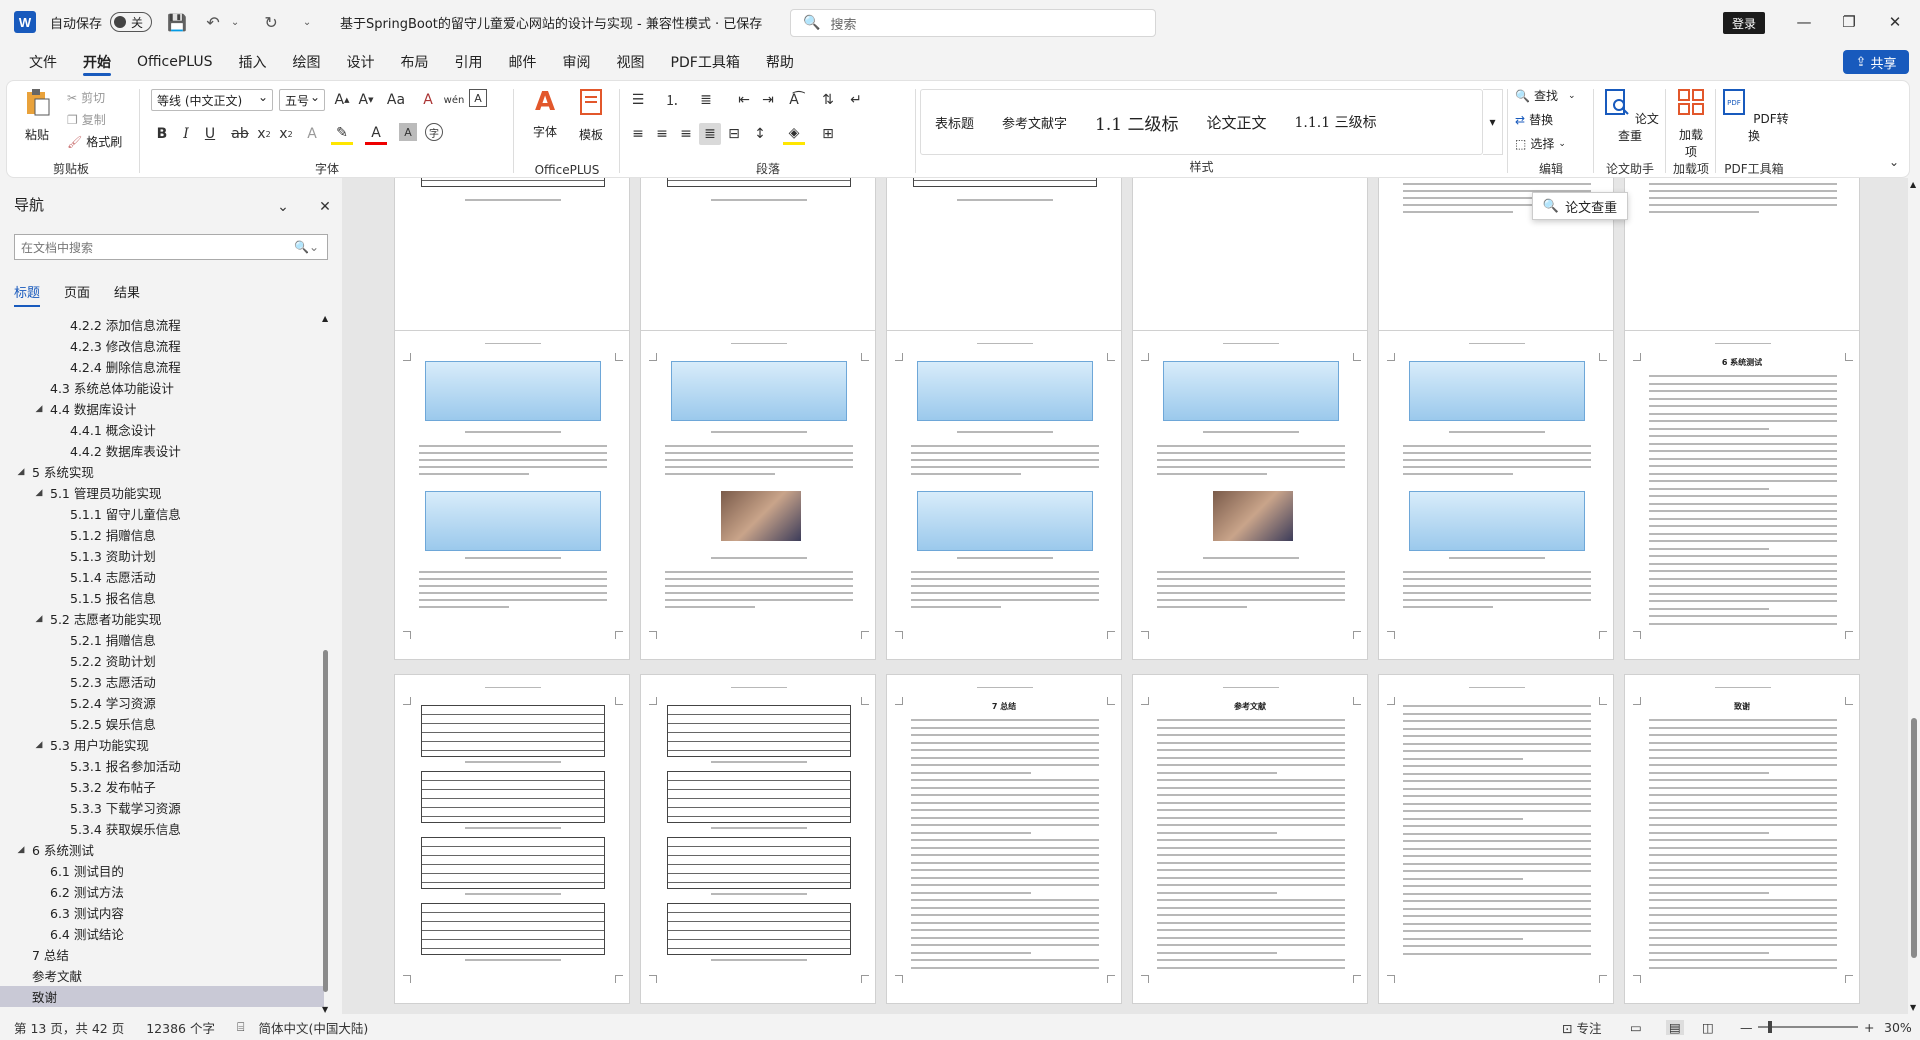 This screenshot has height=1040, width=1920. Describe the element at coordinates (1894, 162) in the screenshot. I see `collapse-ribbon-icon: ⌄` at that location.